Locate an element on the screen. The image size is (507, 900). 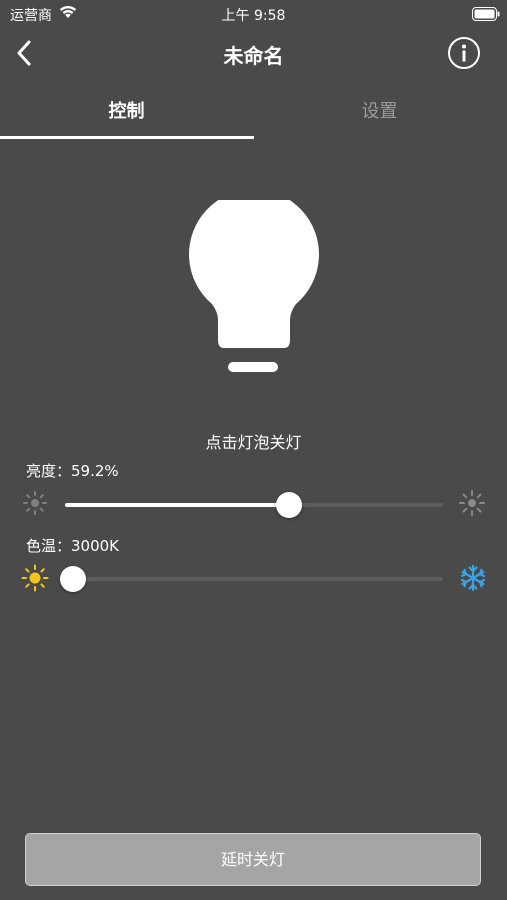
info-icon is located at coordinates (464, 53).